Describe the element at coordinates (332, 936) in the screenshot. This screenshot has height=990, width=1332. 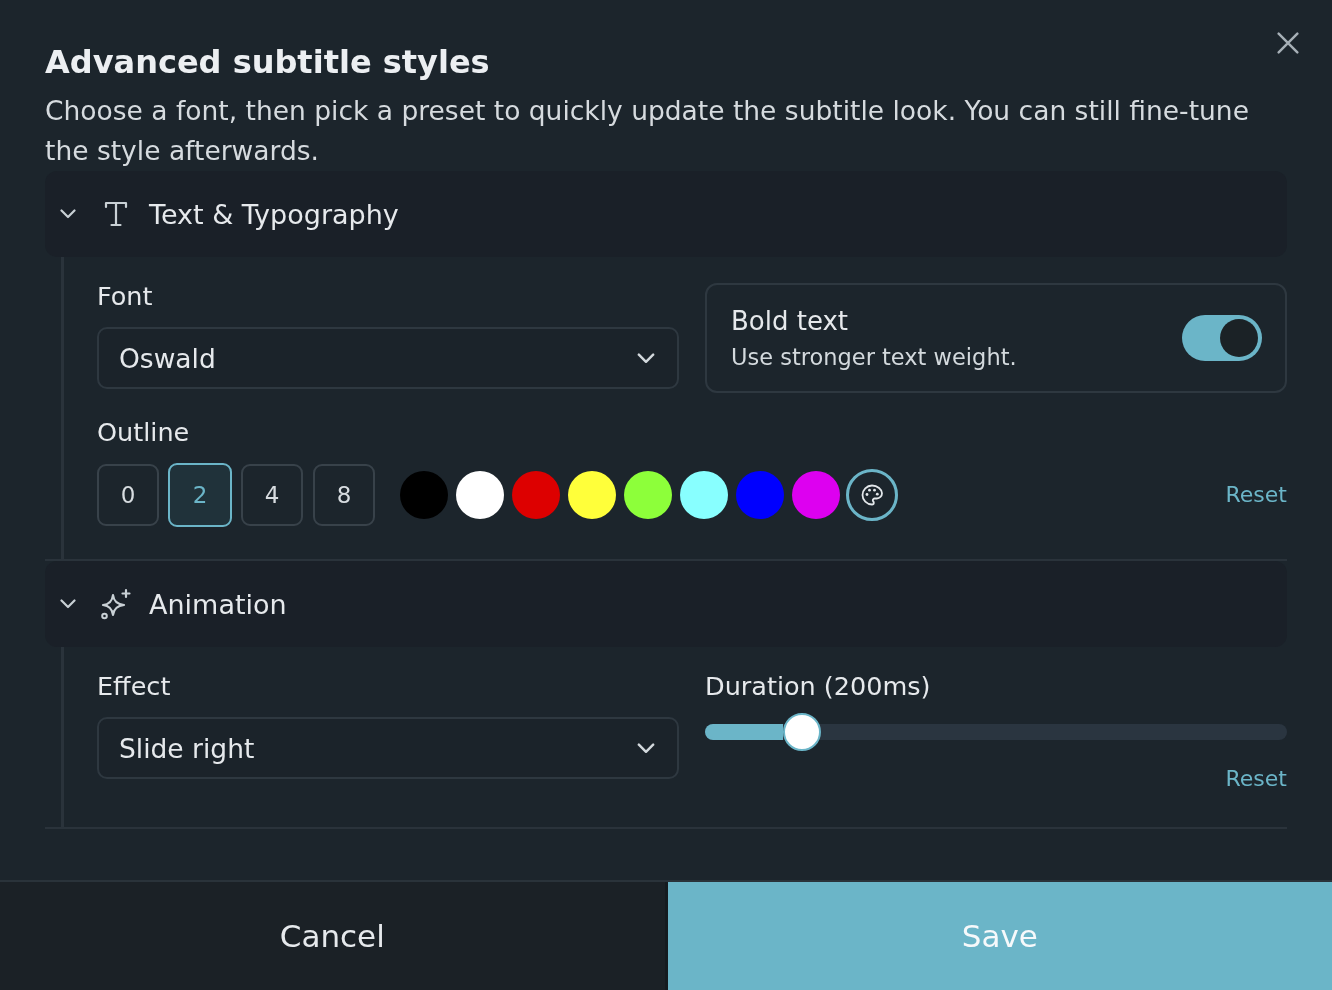
I see `cancel-button: Cancel` at that location.